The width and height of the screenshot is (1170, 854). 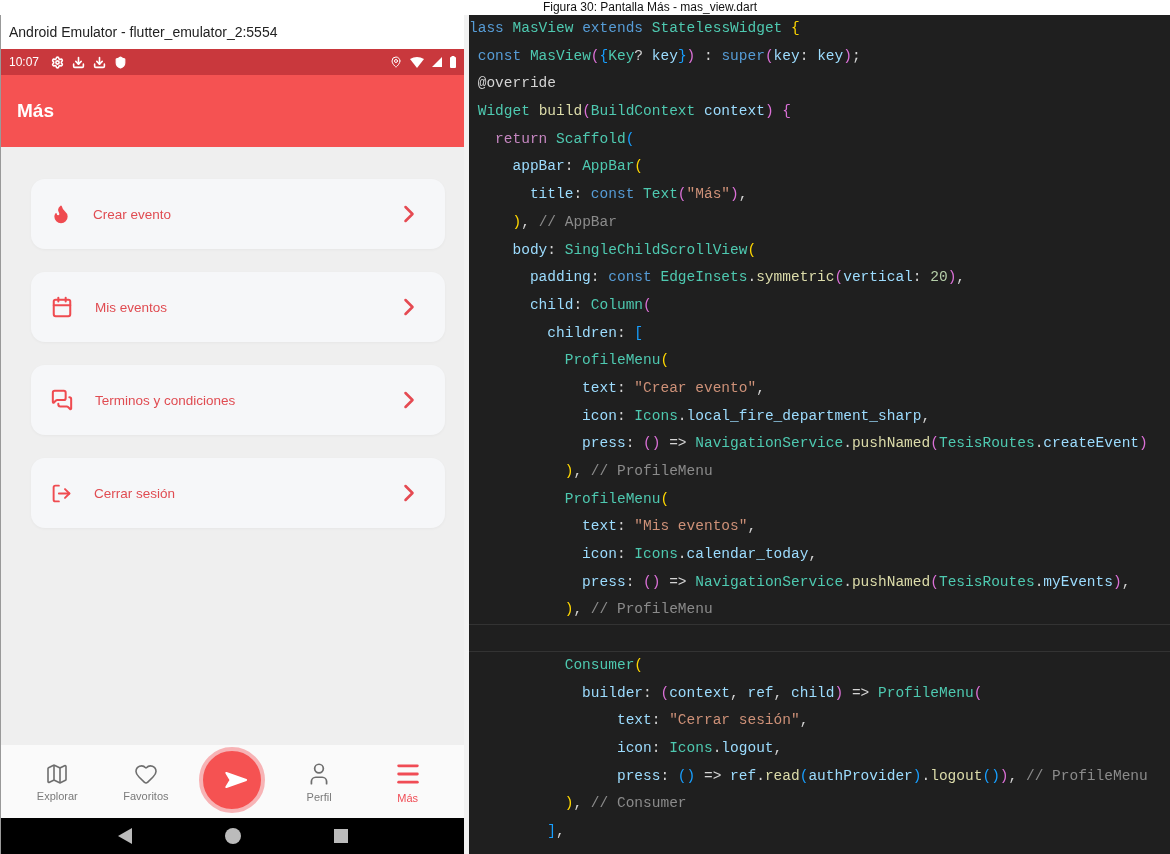 What do you see at coordinates (437, 62) in the screenshot?
I see `signal-icon` at bounding box center [437, 62].